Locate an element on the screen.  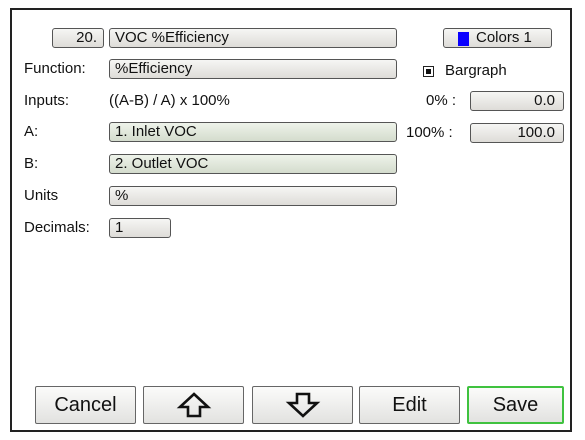
function-field: %Efficiency is located at coordinates (253, 69).